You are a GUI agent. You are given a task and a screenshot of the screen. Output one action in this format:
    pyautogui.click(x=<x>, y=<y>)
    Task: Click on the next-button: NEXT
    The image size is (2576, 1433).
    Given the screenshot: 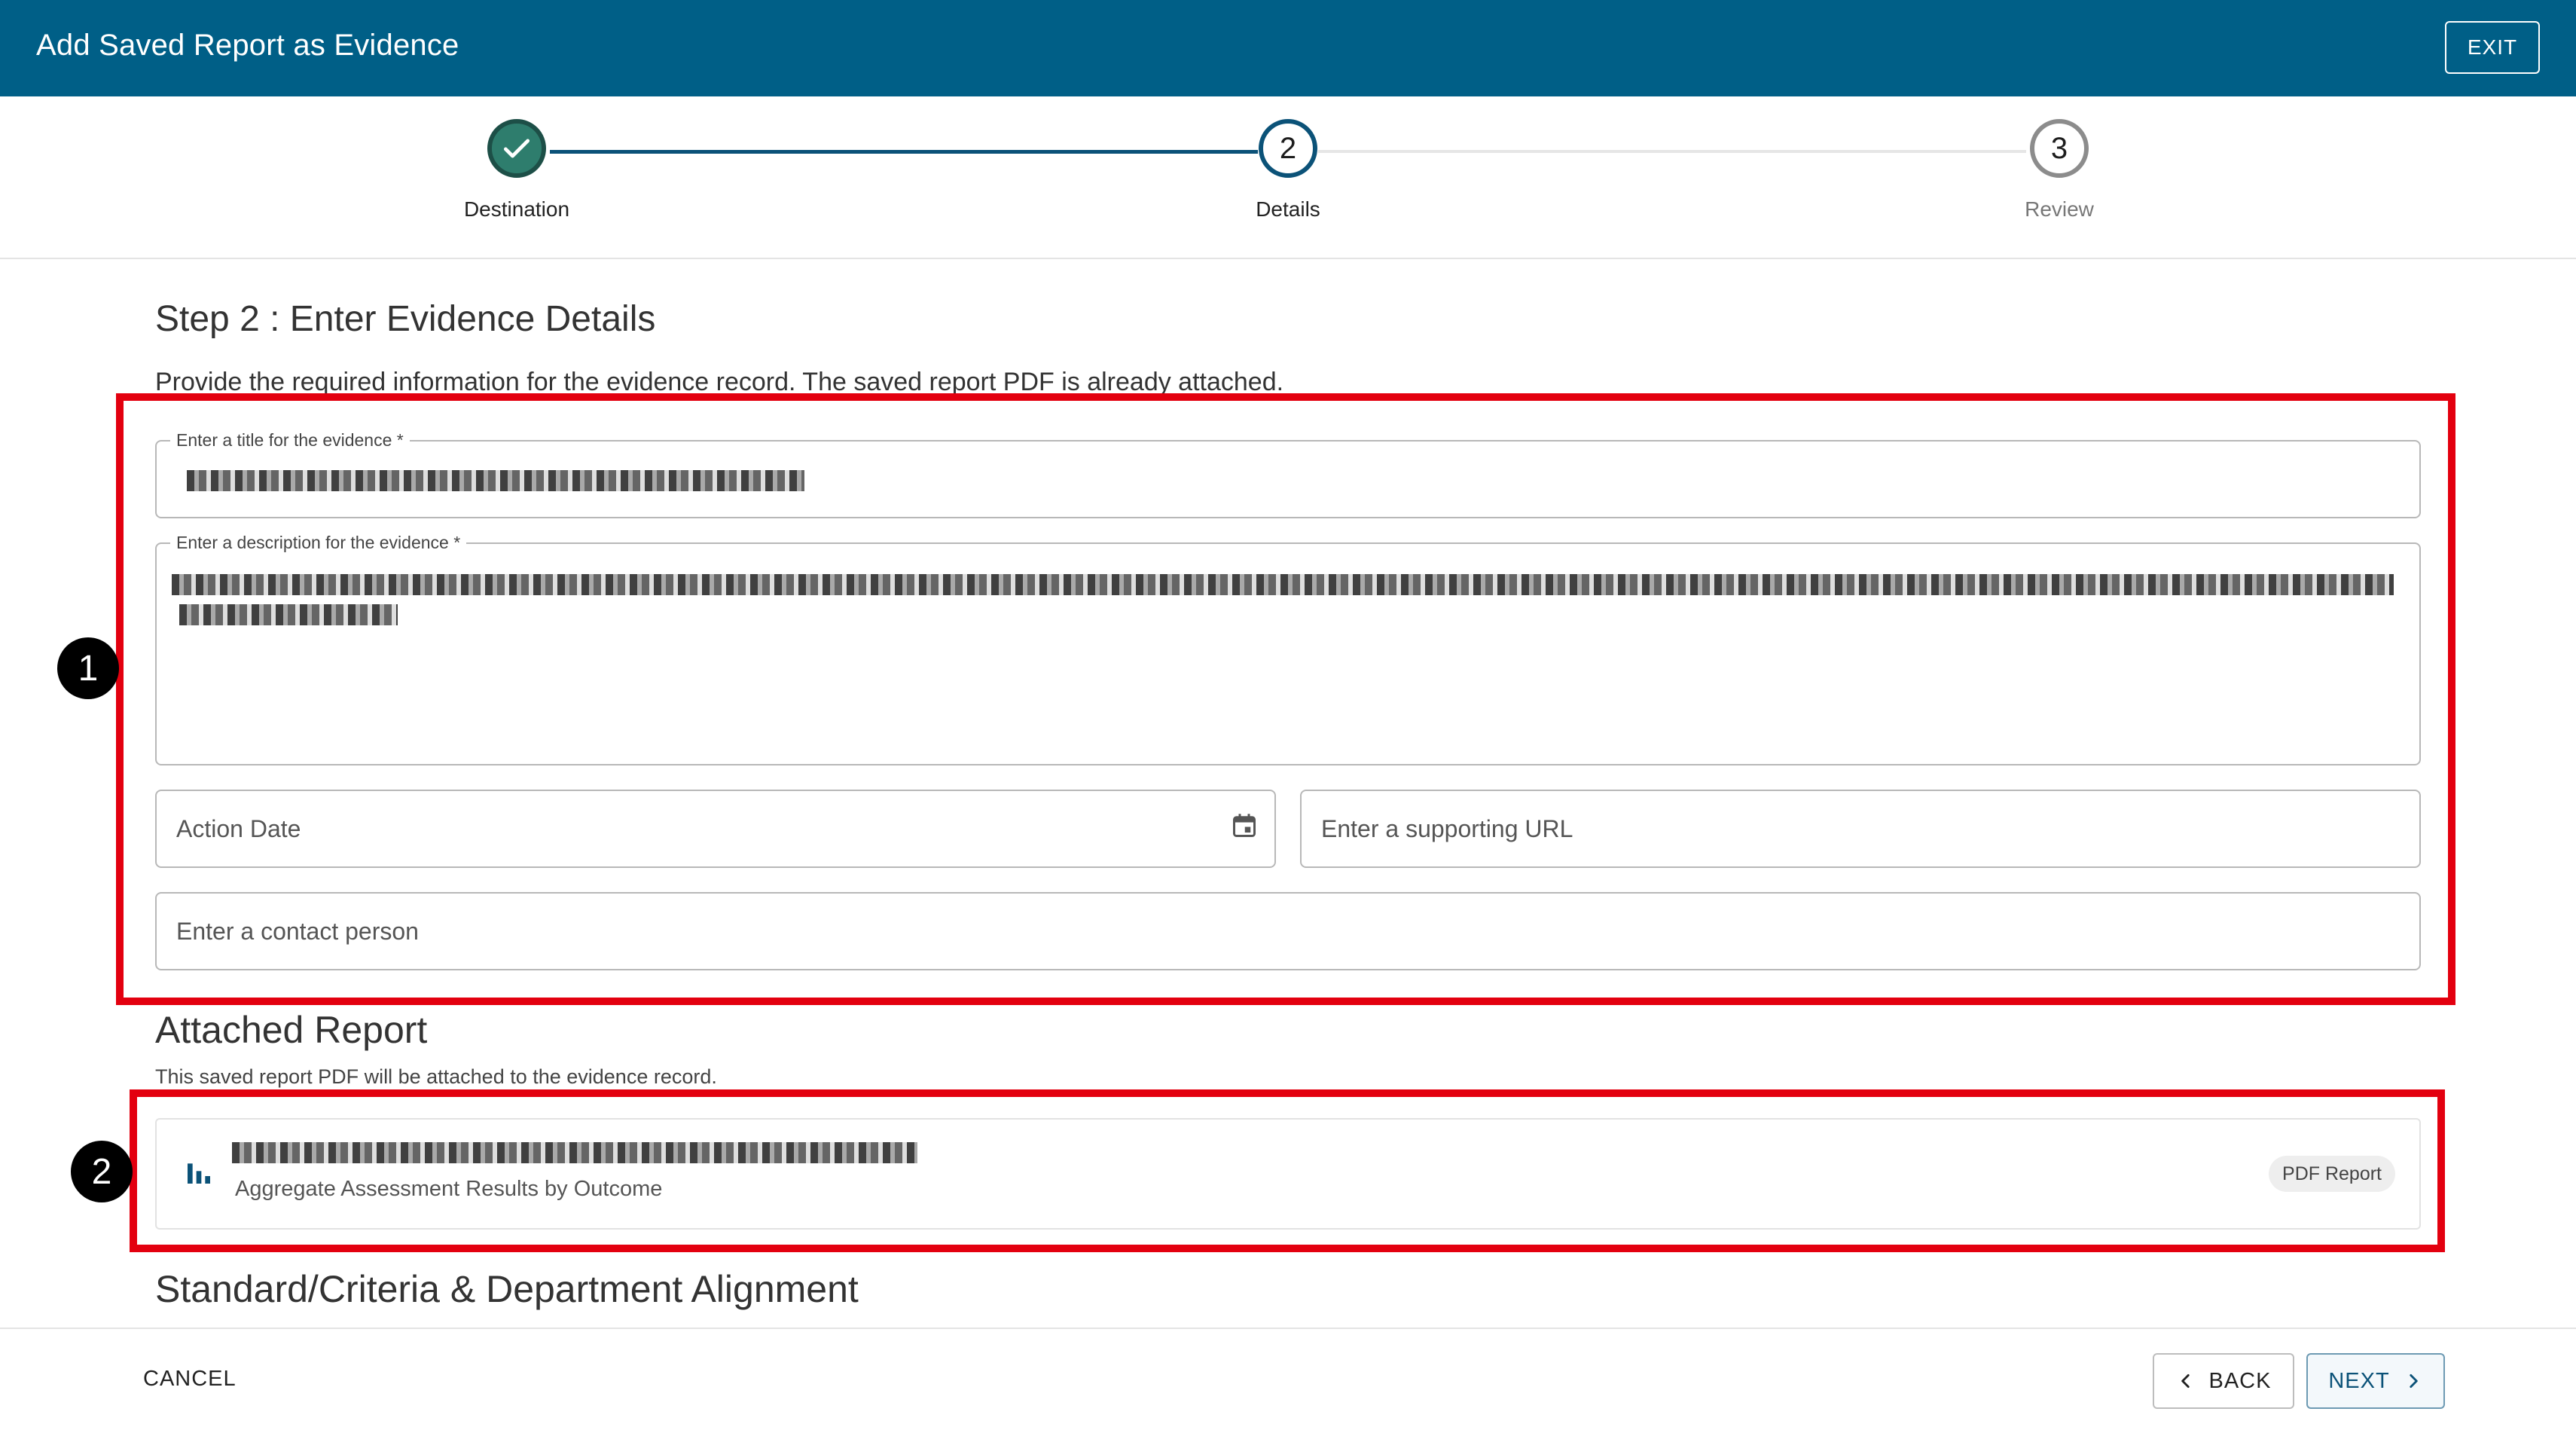 What is the action you would take?
    pyautogui.click(x=2375, y=1381)
    